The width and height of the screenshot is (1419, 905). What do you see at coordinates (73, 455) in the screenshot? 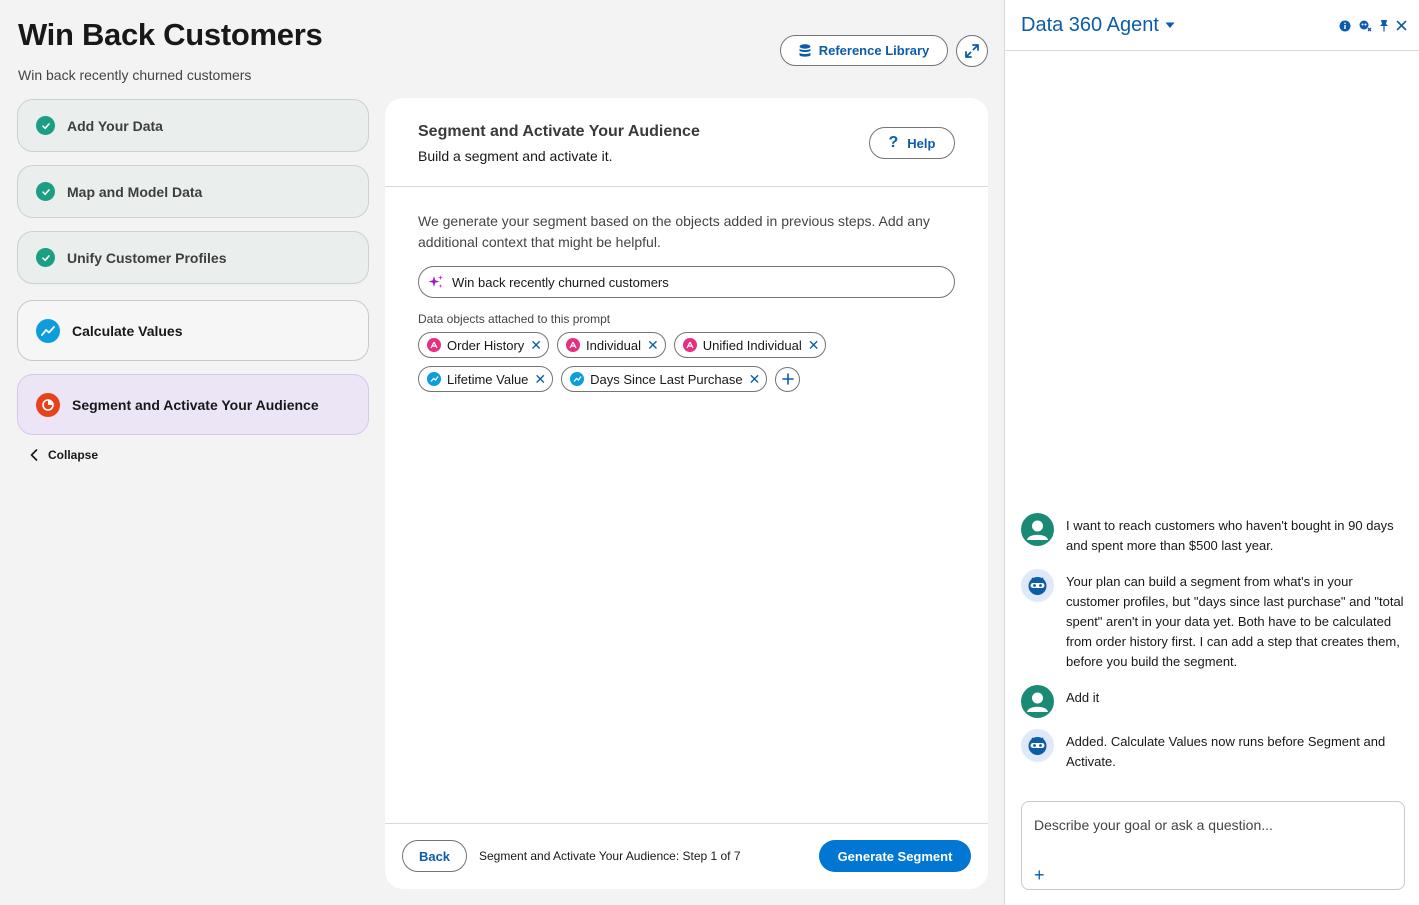
I see `collapse-label: Collapse` at bounding box center [73, 455].